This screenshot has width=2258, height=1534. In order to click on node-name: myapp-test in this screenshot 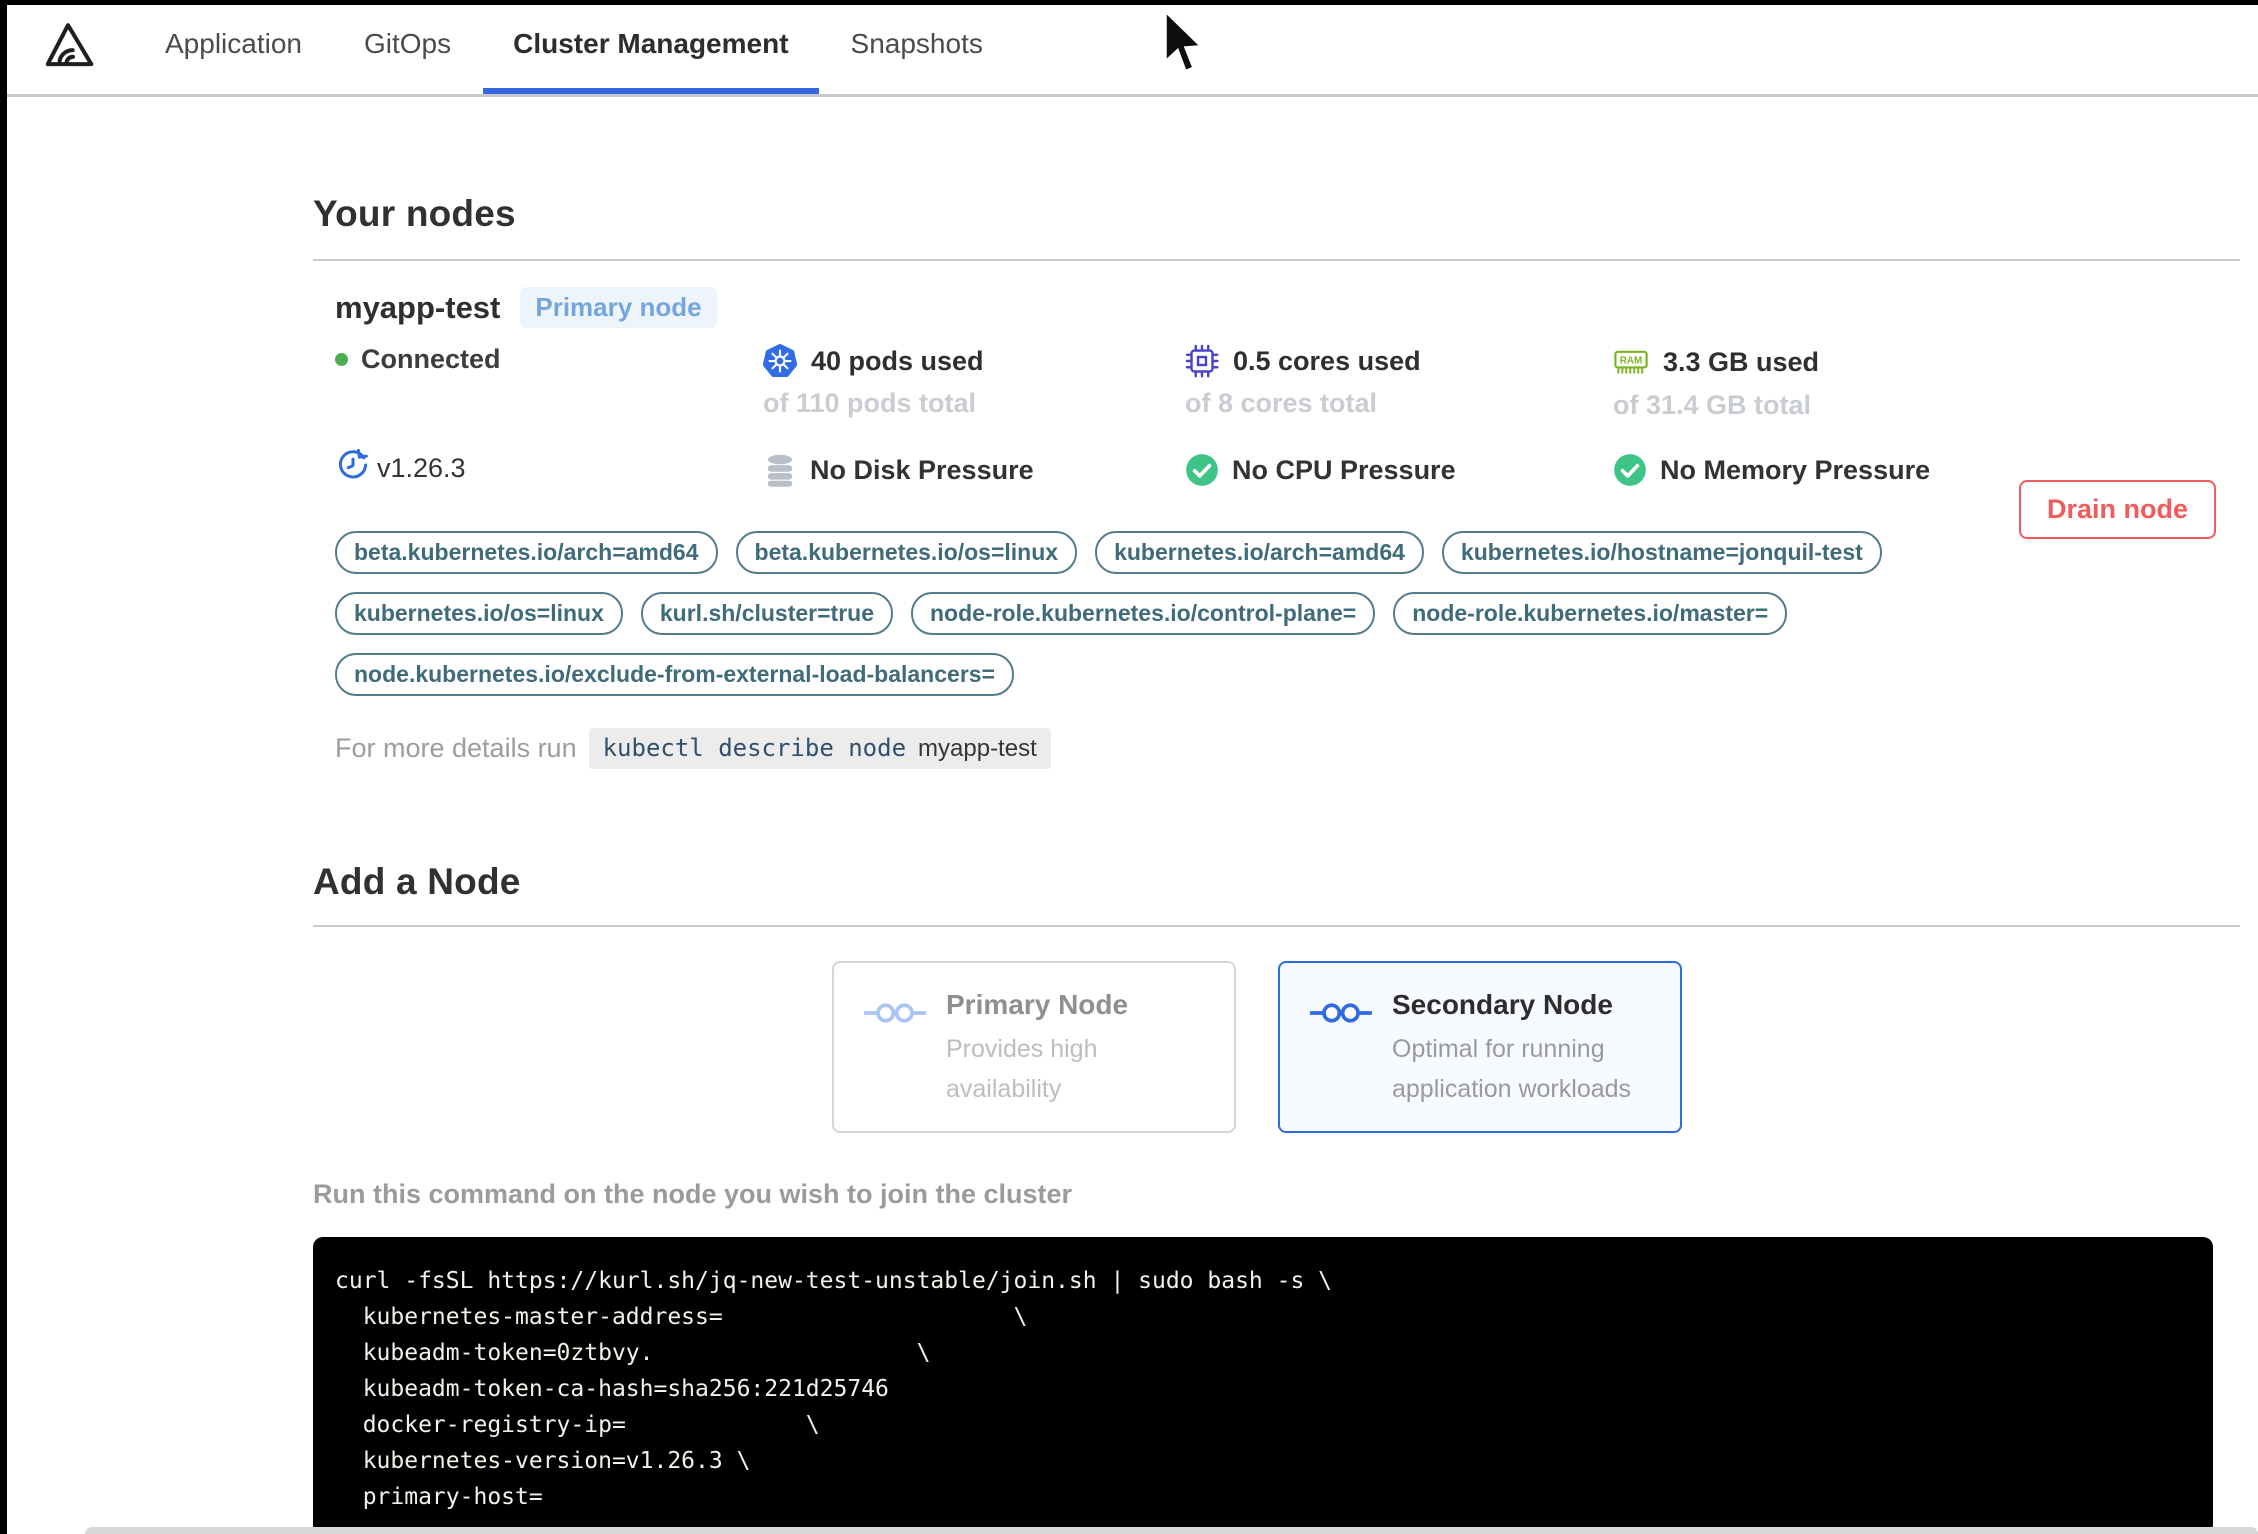, I will do `click(418, 307)`.